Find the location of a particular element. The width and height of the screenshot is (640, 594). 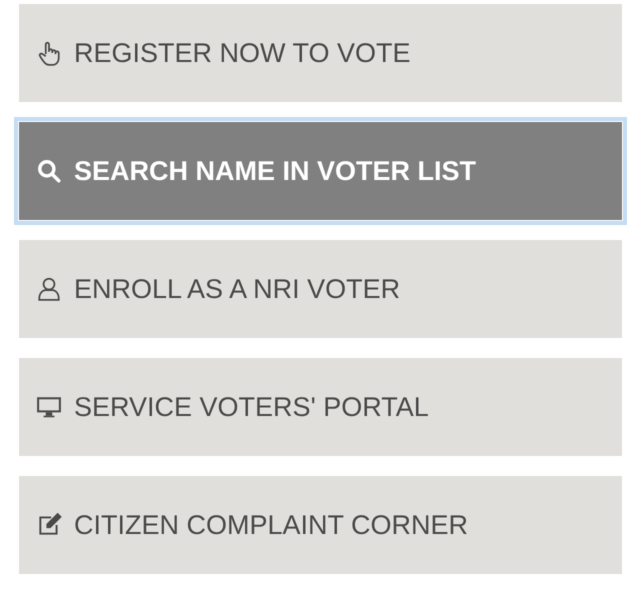

user-icon is located at coordinates (49, 289).